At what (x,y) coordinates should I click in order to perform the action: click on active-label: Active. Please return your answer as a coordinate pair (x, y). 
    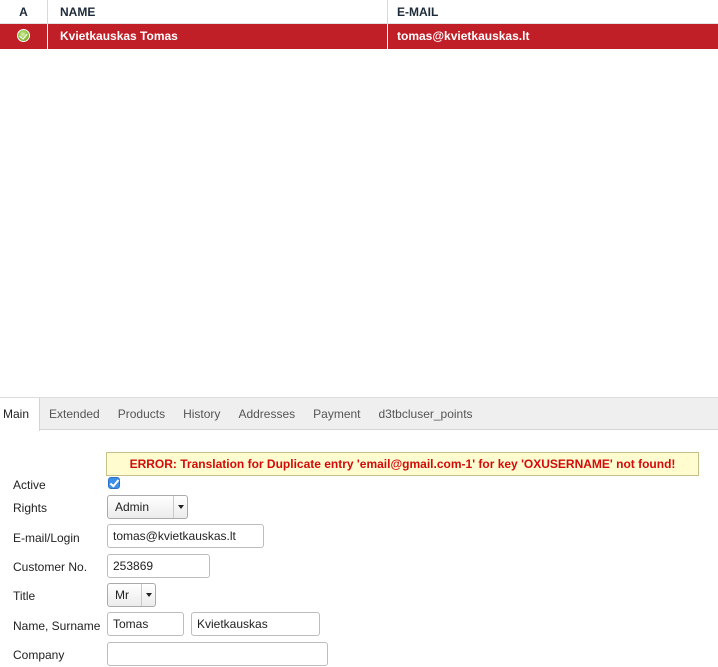
    Looking at the image, I should click on (29, 485).